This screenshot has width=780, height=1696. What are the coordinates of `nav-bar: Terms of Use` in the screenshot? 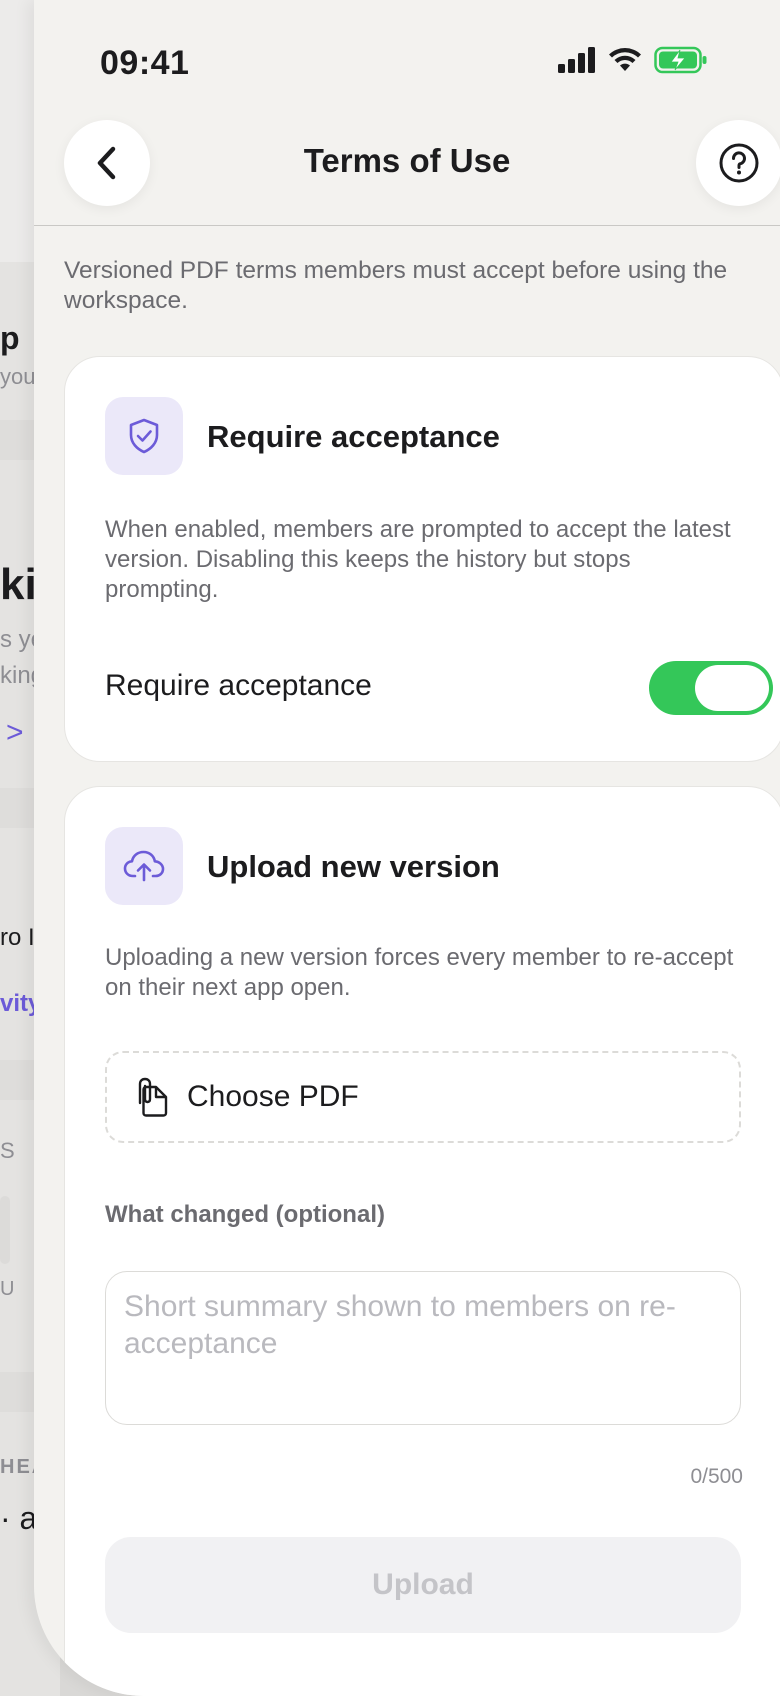 It's located at (407, 168).